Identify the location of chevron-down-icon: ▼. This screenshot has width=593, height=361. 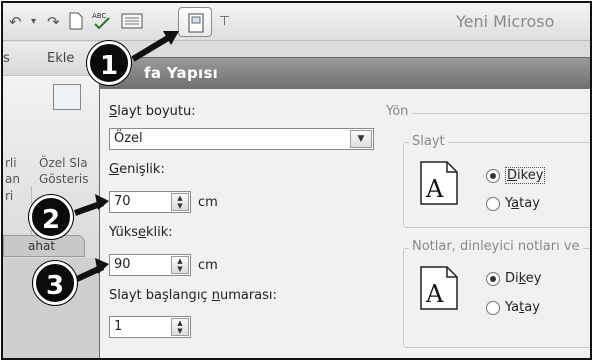
(361, 139).